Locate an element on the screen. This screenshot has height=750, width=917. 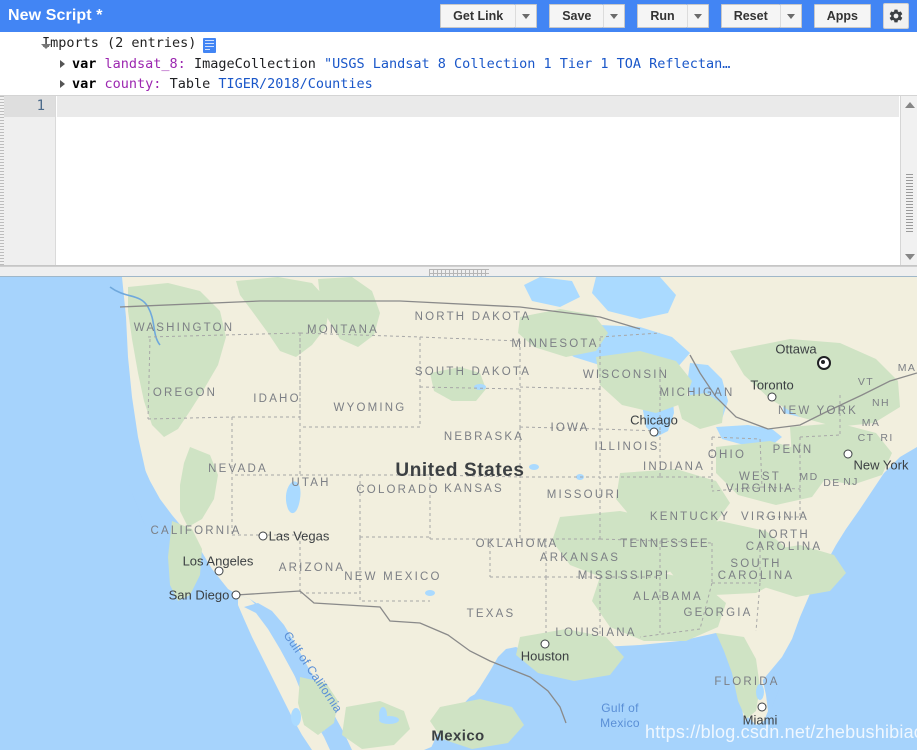
splitter-grip-handle is located at coordinates (458, 272).